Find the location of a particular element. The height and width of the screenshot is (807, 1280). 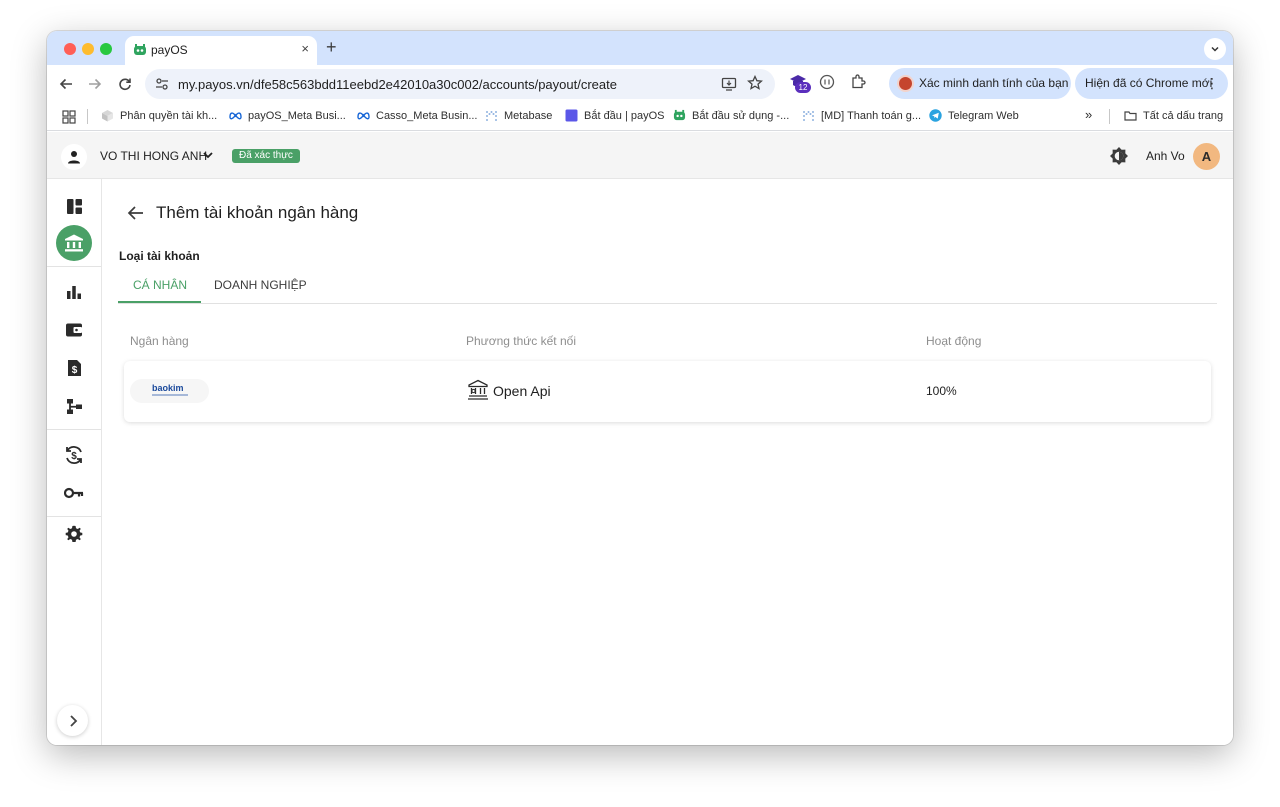

verified-badge: Đã xác thực is located at coordinates (266, 156).